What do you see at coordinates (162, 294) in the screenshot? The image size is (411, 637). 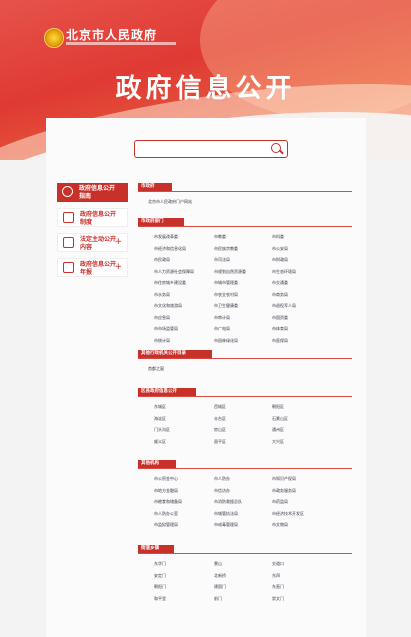 I see `link-item: 市水务局` at bounding box center [162, 294].